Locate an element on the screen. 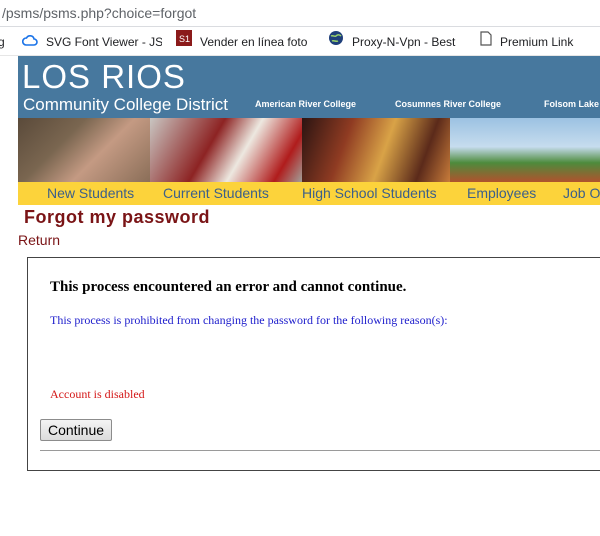 Image resolution: width=600 pixels, height=536 pixels. header-photo-strip is located at coordinates (309, 150).